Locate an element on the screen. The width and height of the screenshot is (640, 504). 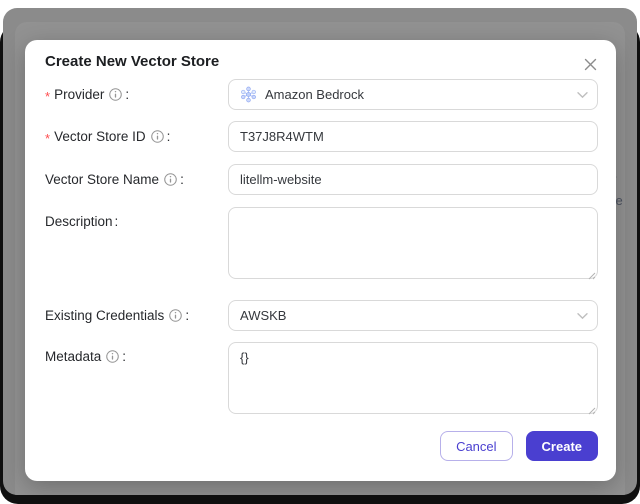
cancel-button: Cancel is located at coordinates (476, 446).